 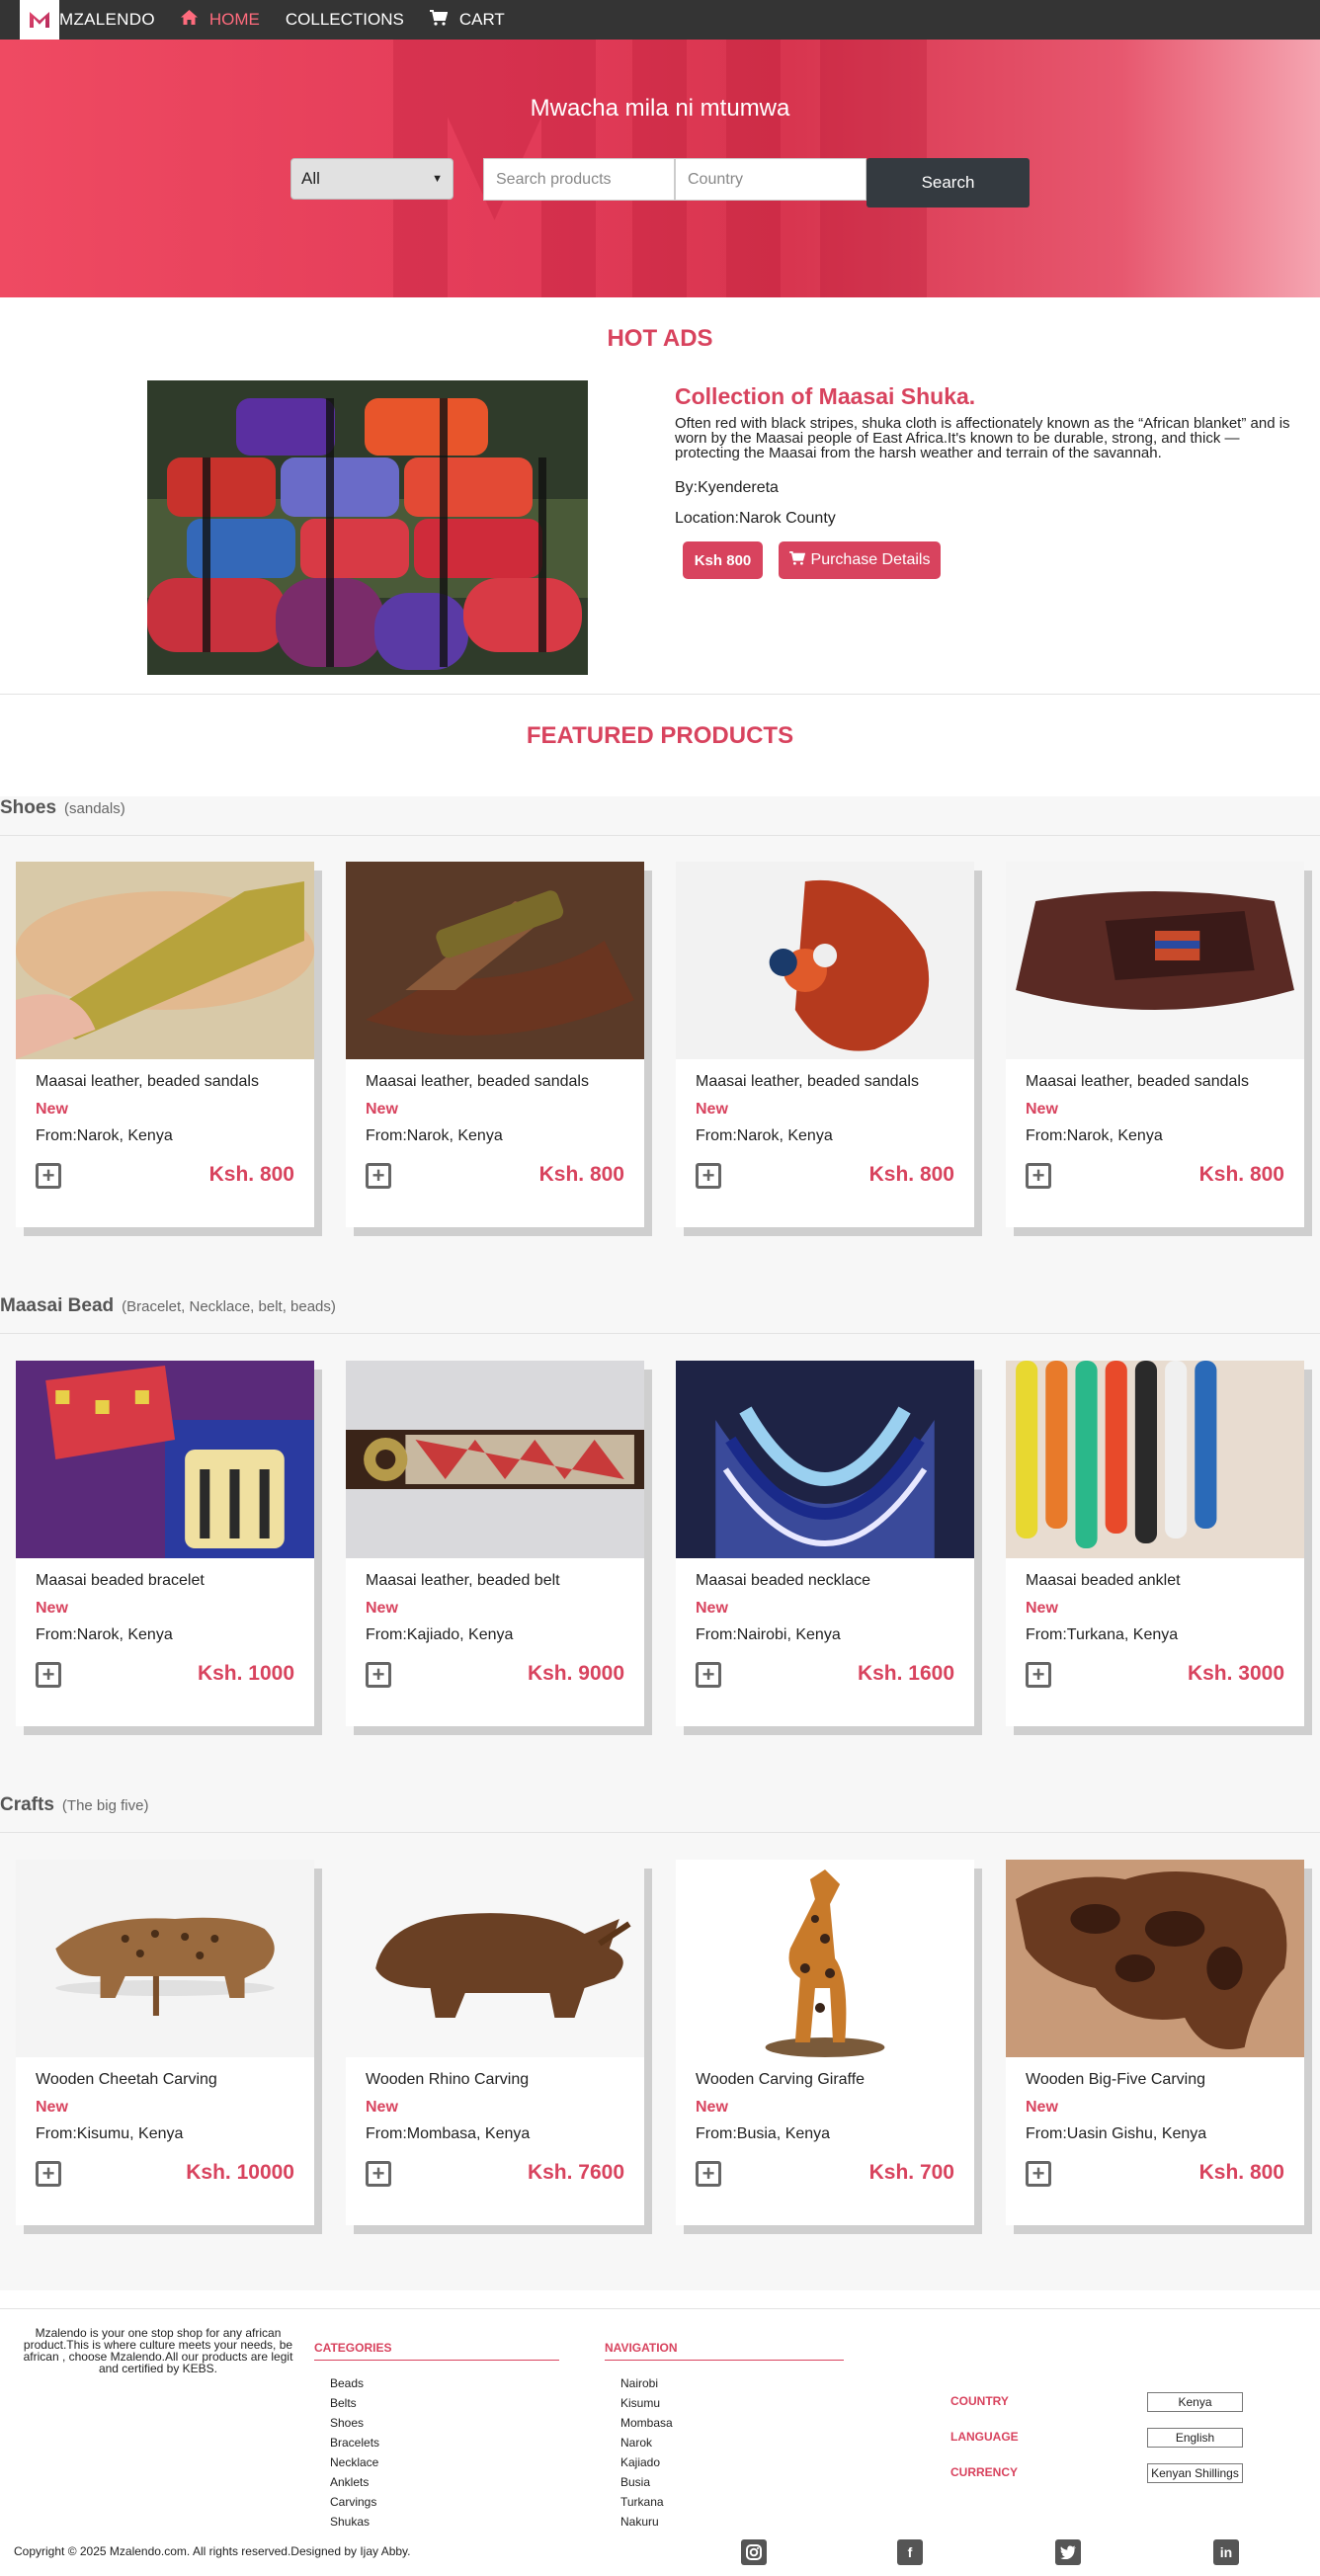 I want to click on footer-navigation-link: Kajiado, so click(x=640, y=2462).